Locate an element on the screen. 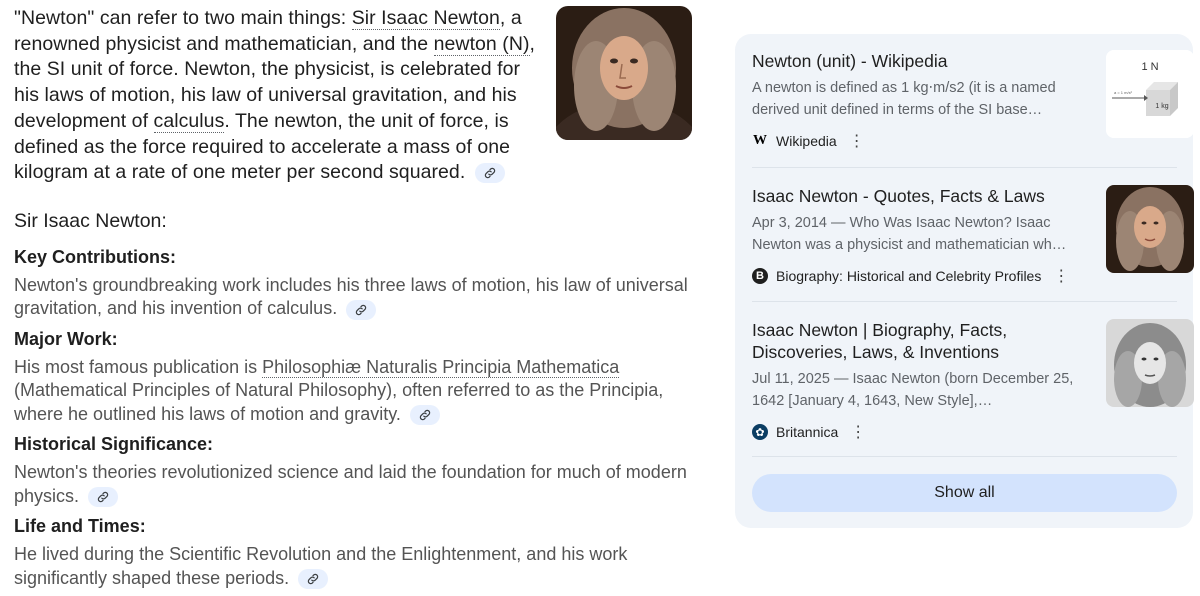  wikipedia-icon: W is located at coordinates (760, 140).